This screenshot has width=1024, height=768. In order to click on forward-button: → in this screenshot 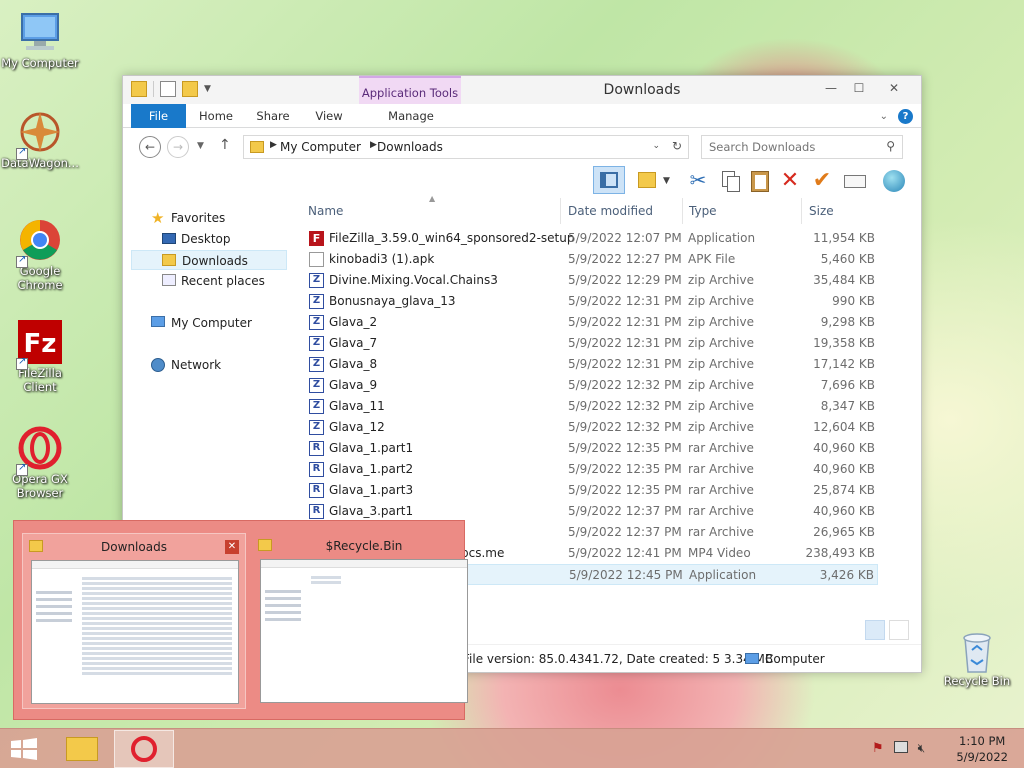, I will do `click(178, 147)`.